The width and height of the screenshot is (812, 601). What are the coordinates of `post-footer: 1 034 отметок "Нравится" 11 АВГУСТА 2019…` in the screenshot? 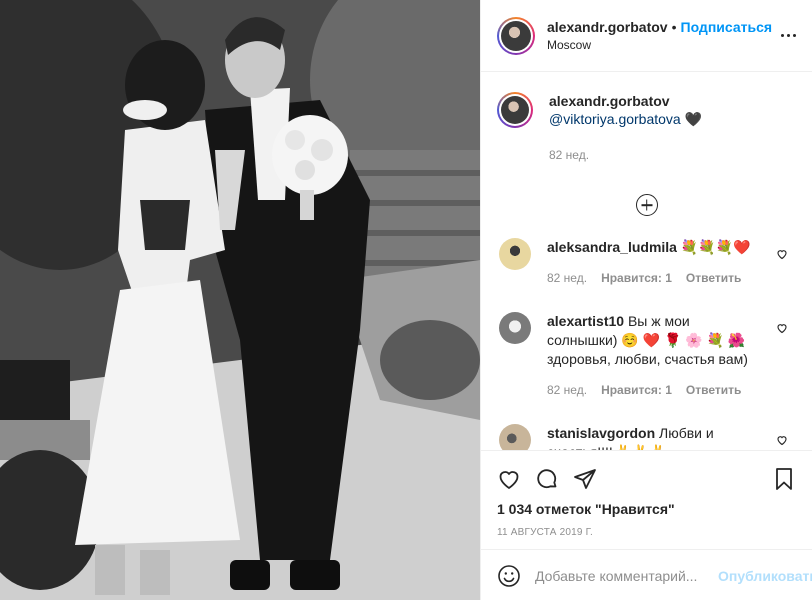 It's located at (646, 518).